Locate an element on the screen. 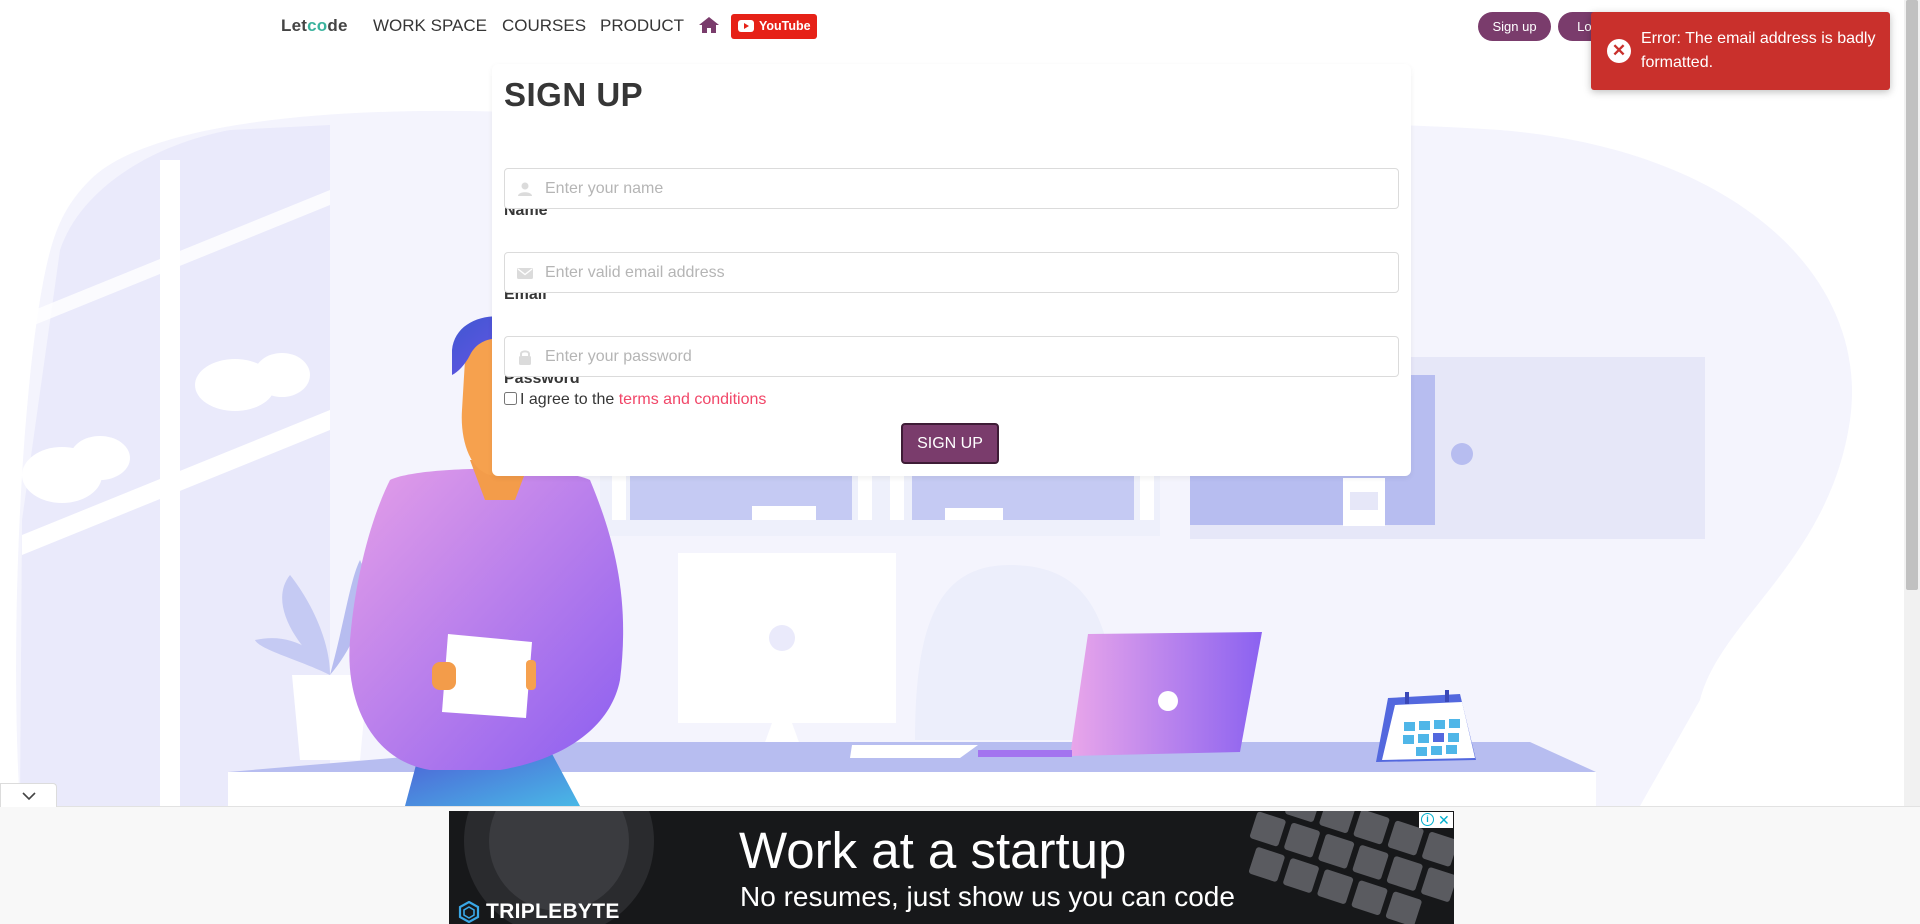 Image resolution: width=1920 pixels, height=924 pixels. ad-subline: No resumes, just show us you can code is located at coordinates (987, 896).